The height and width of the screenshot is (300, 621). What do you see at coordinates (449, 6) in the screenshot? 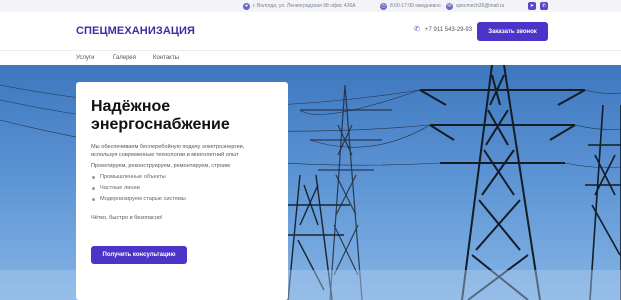
I see `mail-icon: ✉` at bounding box center [449, 6].